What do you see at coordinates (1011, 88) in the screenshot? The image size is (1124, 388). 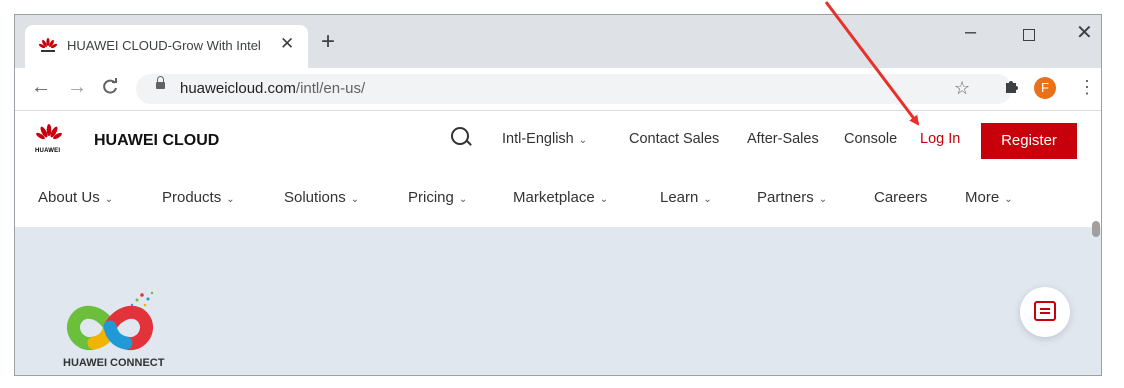 I see `puzzle-icon` at bounding box center [1011, 88].